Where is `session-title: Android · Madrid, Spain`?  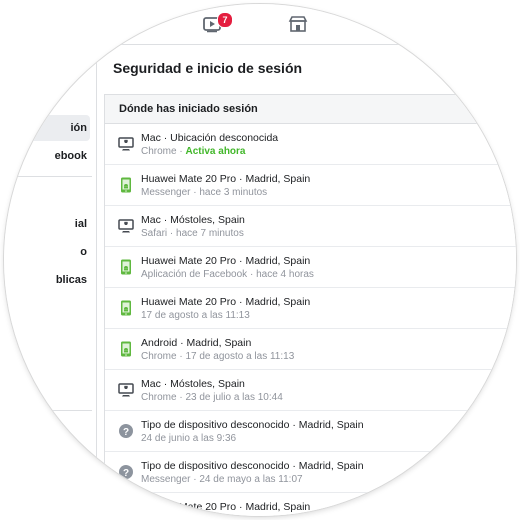
session-title: Android · Madrid, Spain is located at coordinates (196, 343).